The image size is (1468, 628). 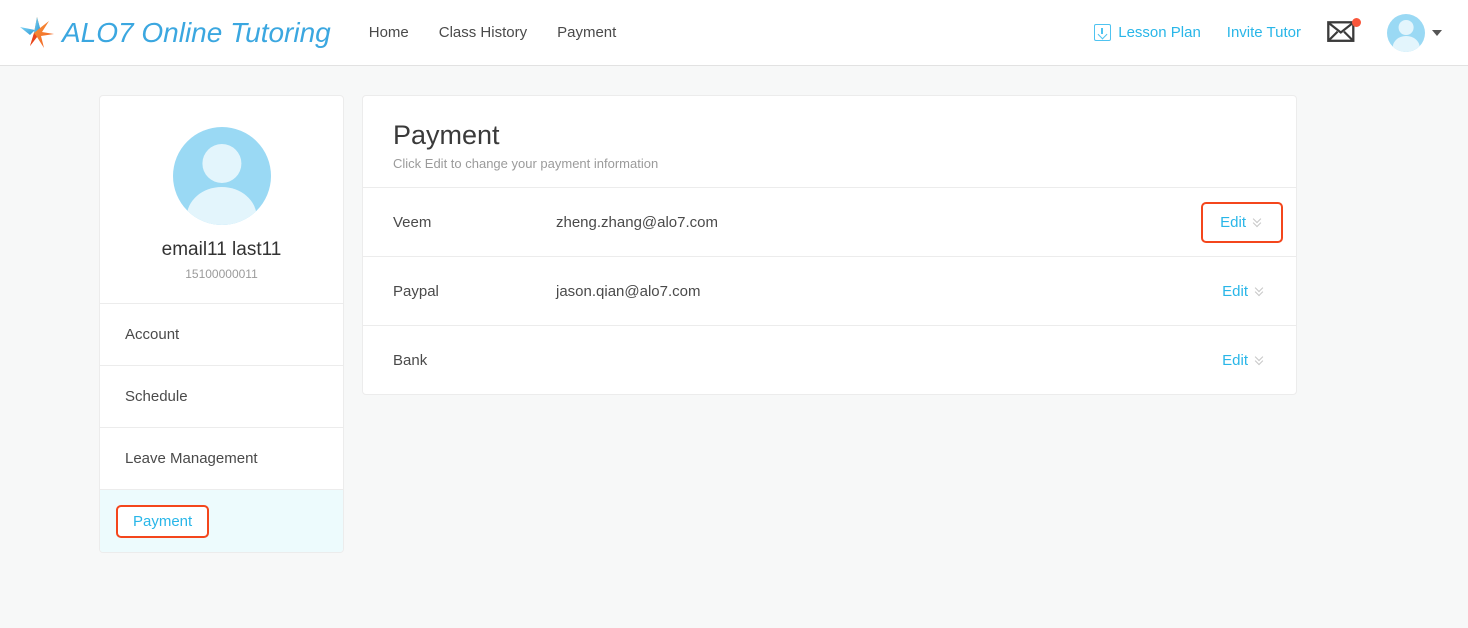 I want to click on download-box-icon, so click(x=1103, y=32).